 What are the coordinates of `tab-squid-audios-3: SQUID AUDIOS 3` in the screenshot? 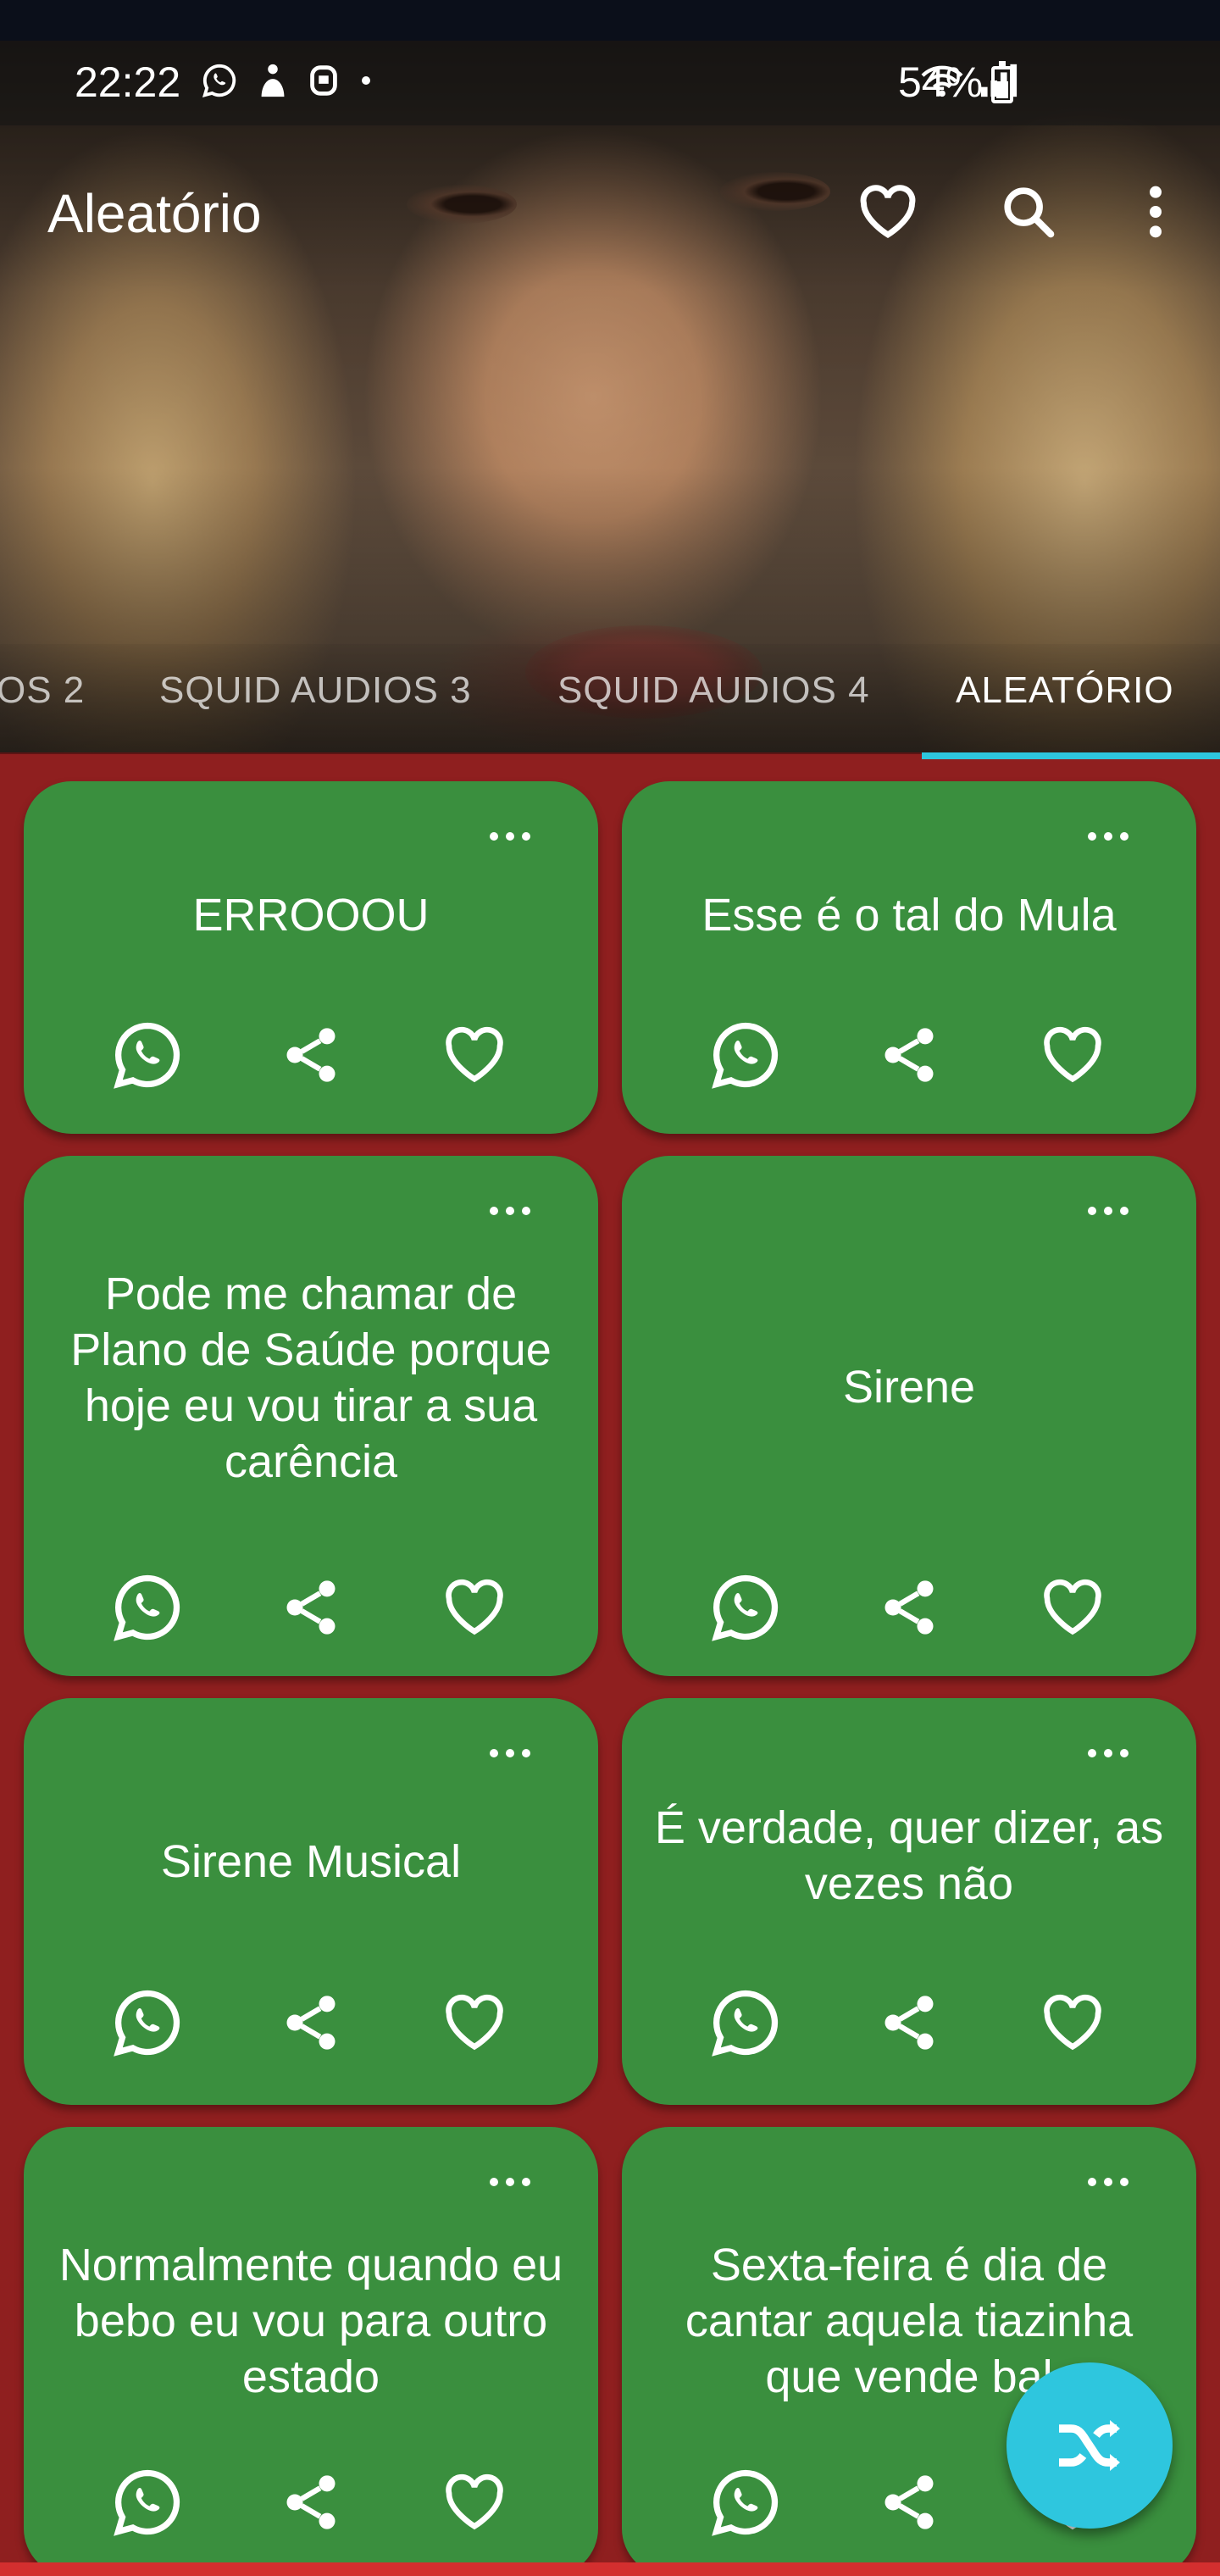 It's located at (315, 690).